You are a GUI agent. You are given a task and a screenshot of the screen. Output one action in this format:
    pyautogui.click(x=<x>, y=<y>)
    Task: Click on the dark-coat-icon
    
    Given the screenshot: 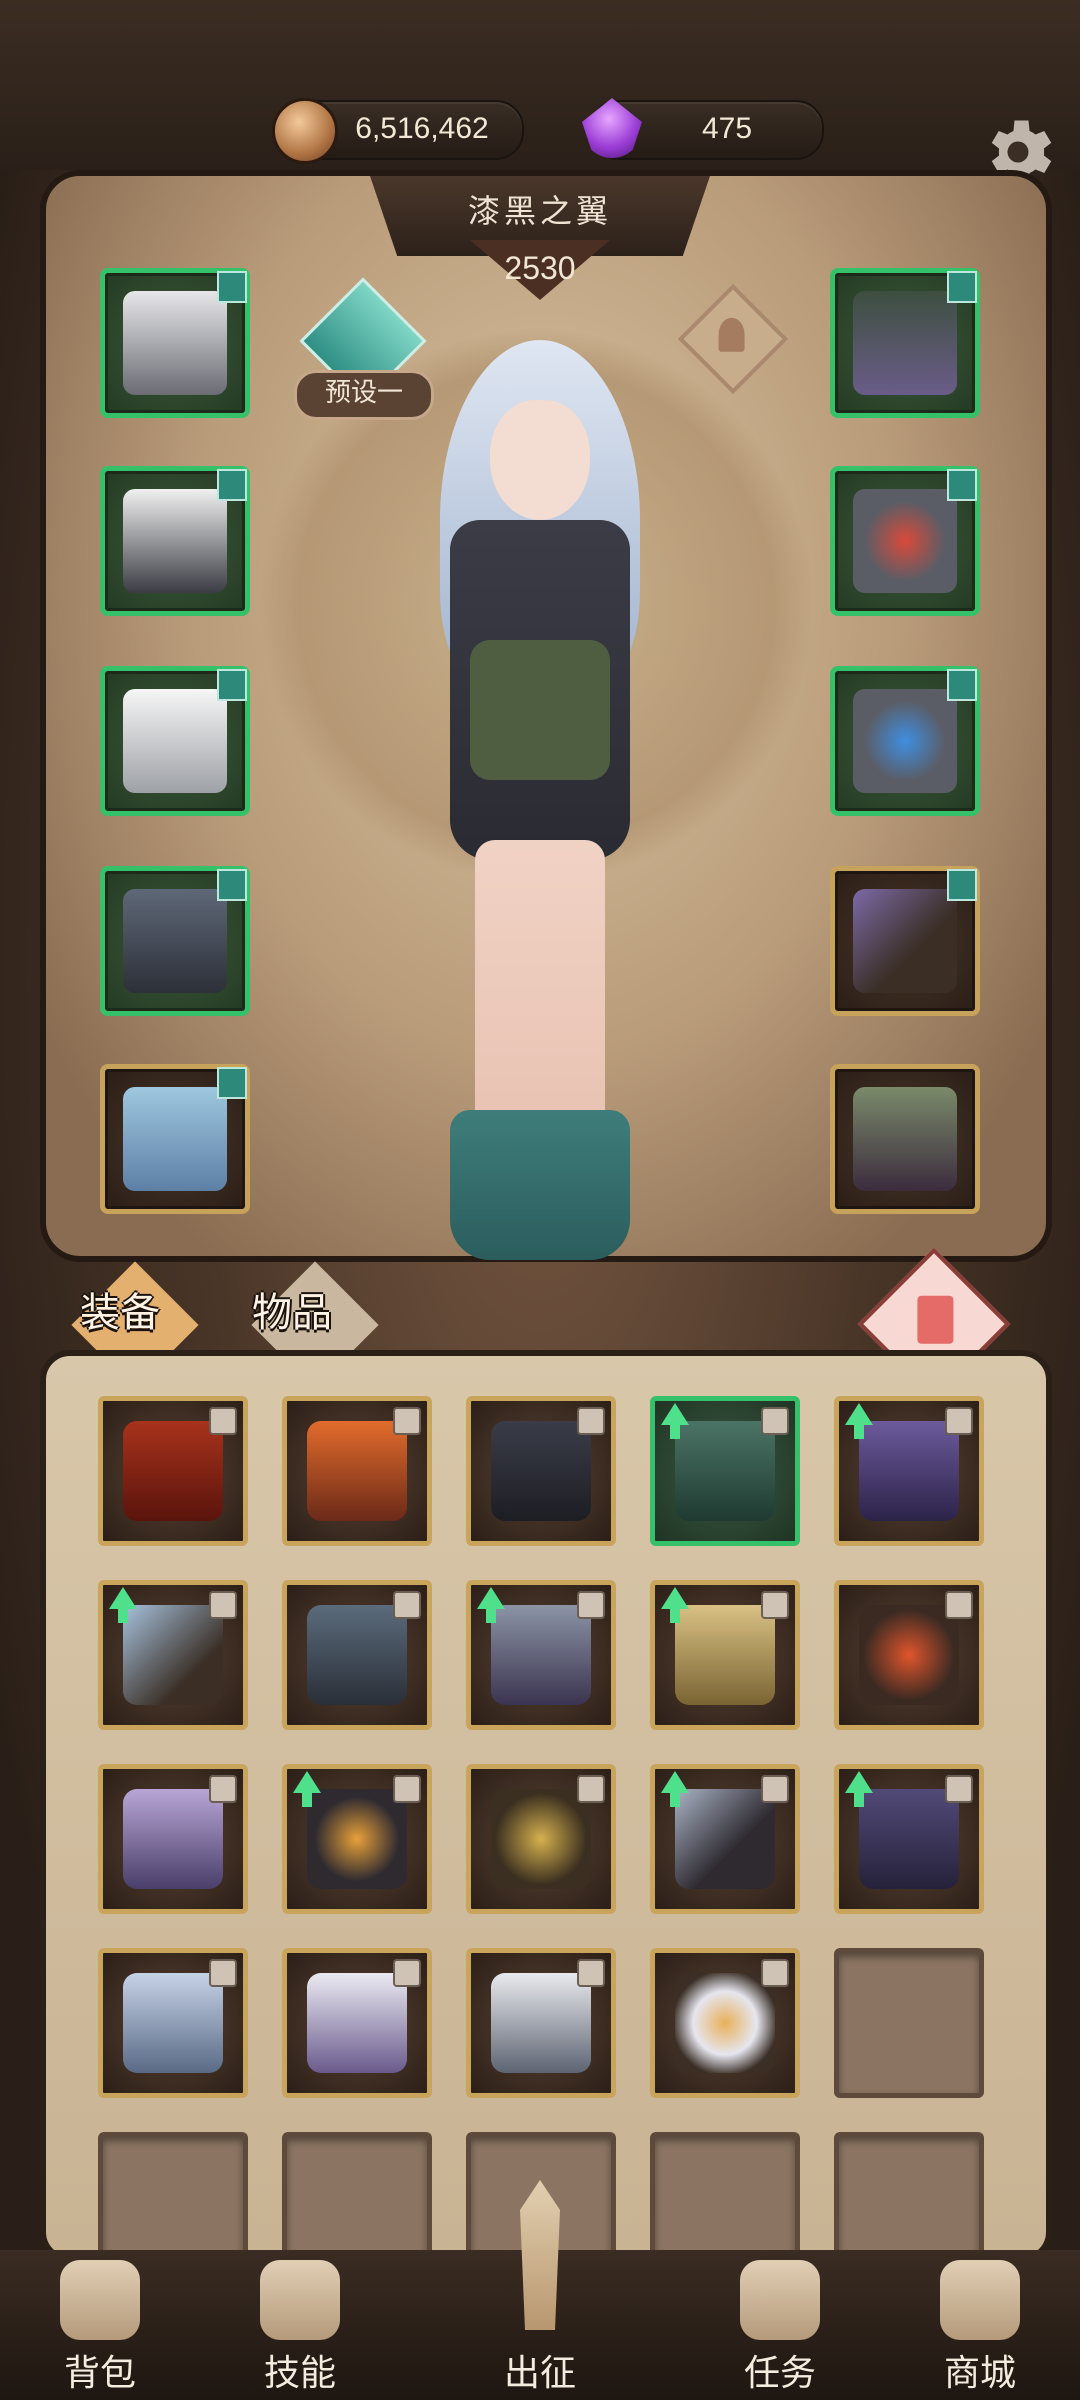 What is the action you would take?
    pyautogui.click(x=541, y=1471)
    